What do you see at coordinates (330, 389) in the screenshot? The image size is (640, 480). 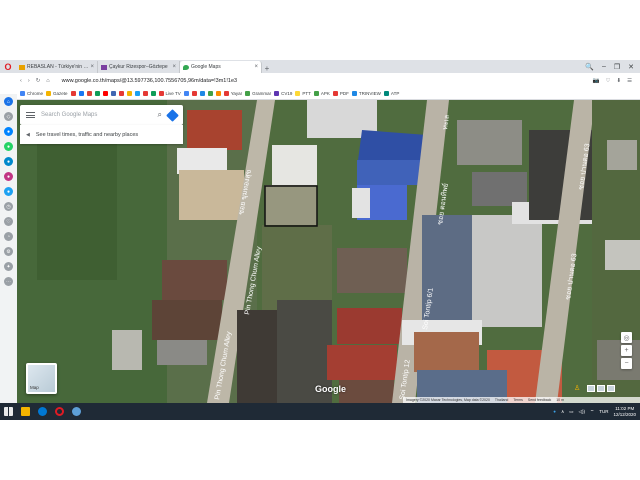 I see `google-logo: Google` at bounding box center [330, 389].